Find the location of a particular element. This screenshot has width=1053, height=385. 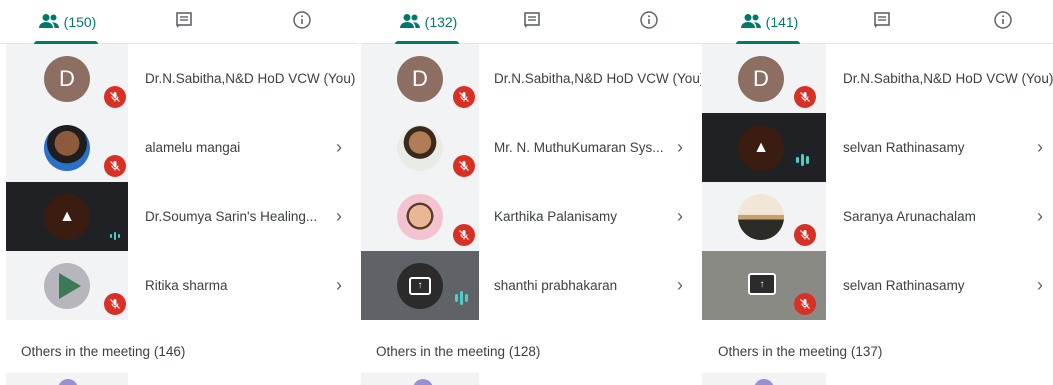

others-section-header: Others in the meeting (128) is located at coordinates (458, 351).